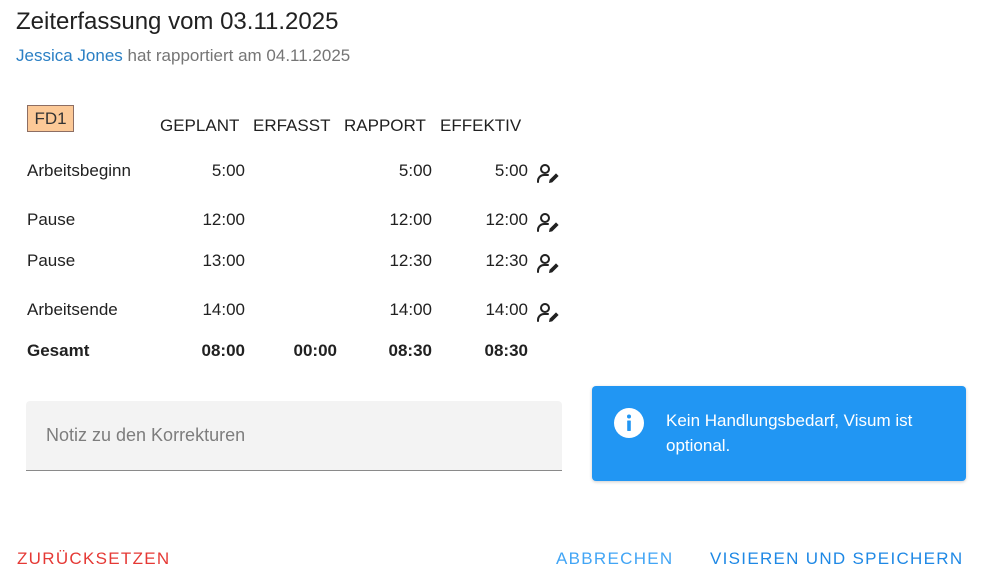 The width and height of the screenshot is (989, 587). What do you see at coordinates (629, 423) in the screenshot?
I see `info-icon` at bounding box center [629, 423].